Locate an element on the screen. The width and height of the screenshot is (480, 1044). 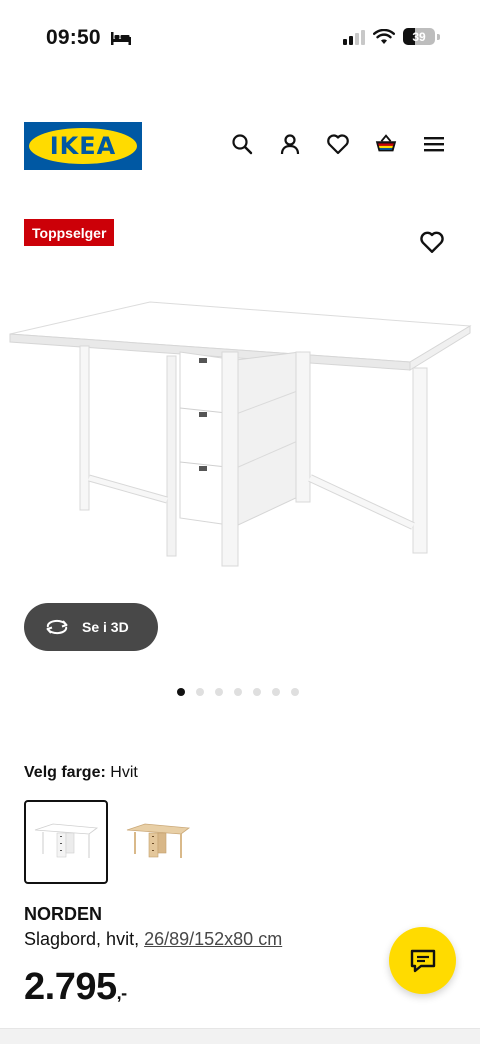
color-swatch-birch is located at coordinates (158, 842).